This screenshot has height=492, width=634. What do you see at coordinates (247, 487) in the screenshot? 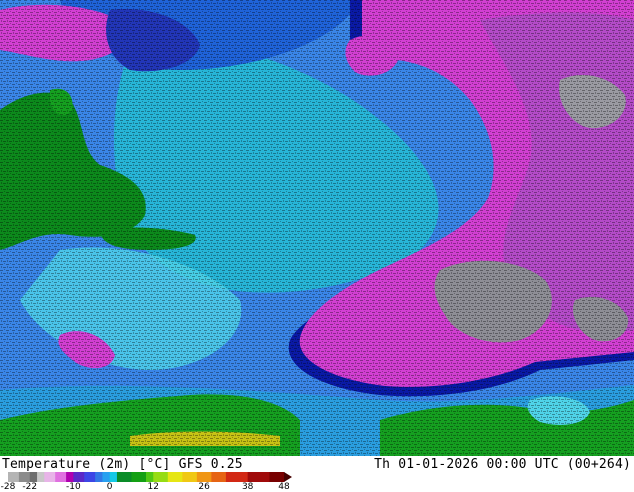
I see `colorbar-tick-label: 38` at bounding box center [247, 487].